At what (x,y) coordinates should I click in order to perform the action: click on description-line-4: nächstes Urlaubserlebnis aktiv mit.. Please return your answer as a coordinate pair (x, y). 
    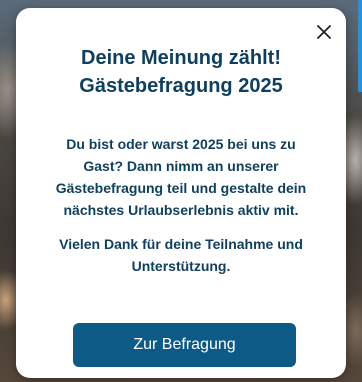
    Looking at the image, I should click on (181, 210).